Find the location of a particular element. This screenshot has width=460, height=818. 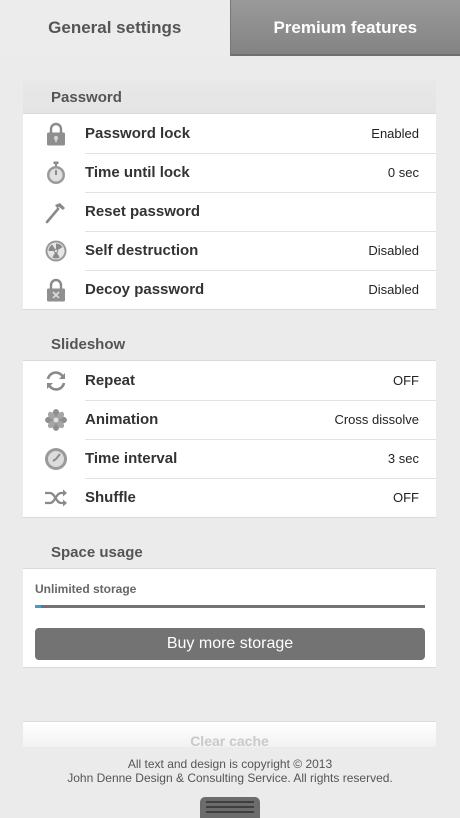

self-destruction-label: Self destruction is located at coordinates (142, 250).